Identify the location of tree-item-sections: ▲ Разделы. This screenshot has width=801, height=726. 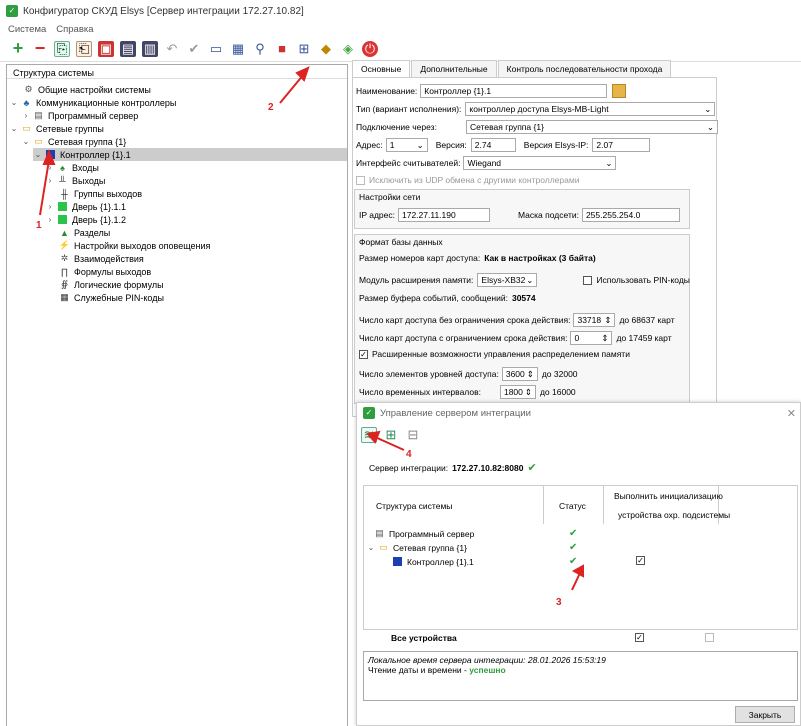
(83, 232).